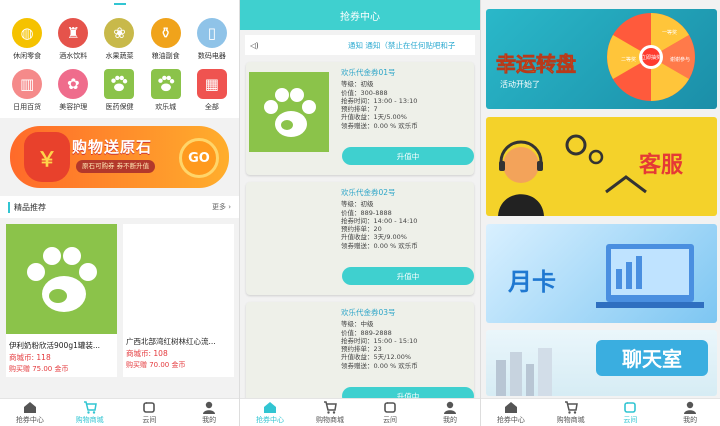 This screenshot has width=720, height=426. Describe the element at coordinates (166, 39) in the screenshot. I see `category-grain-oil: ⚱ 粮油副食` at that location.